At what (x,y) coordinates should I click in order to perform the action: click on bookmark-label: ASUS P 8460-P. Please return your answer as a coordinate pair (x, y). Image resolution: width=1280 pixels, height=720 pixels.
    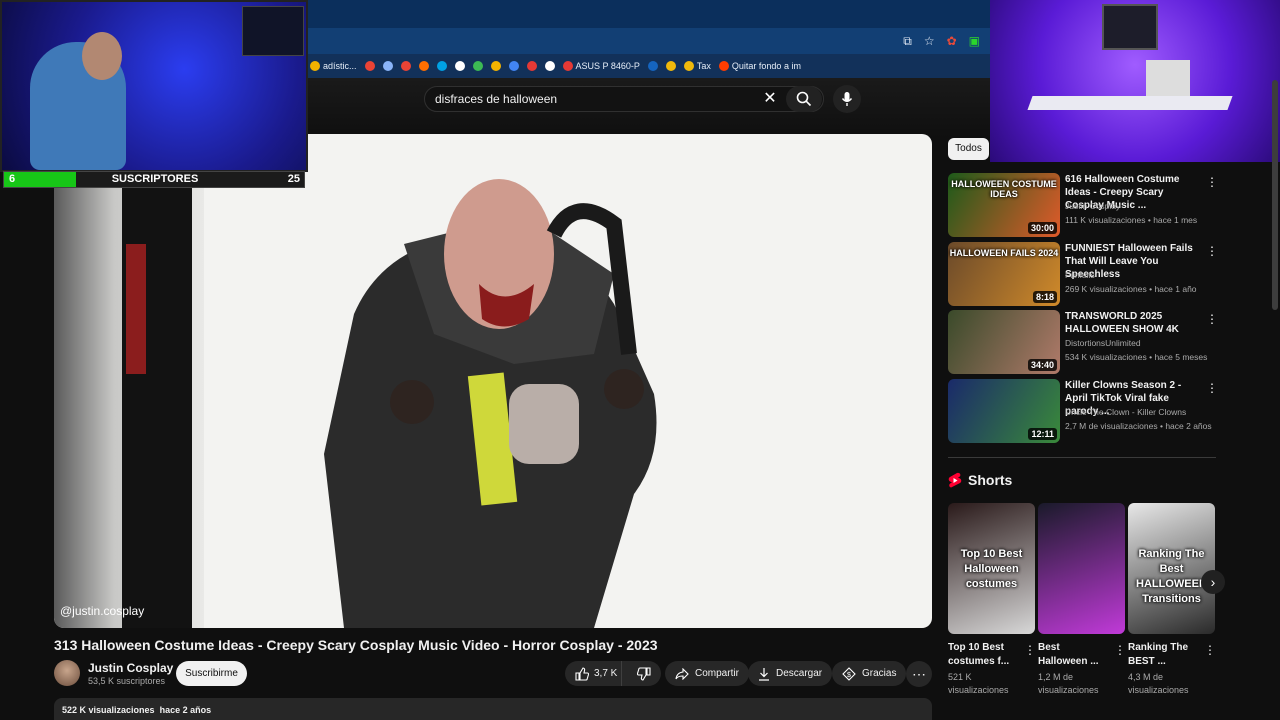
    Looking at the image, I should click on (607, 66).